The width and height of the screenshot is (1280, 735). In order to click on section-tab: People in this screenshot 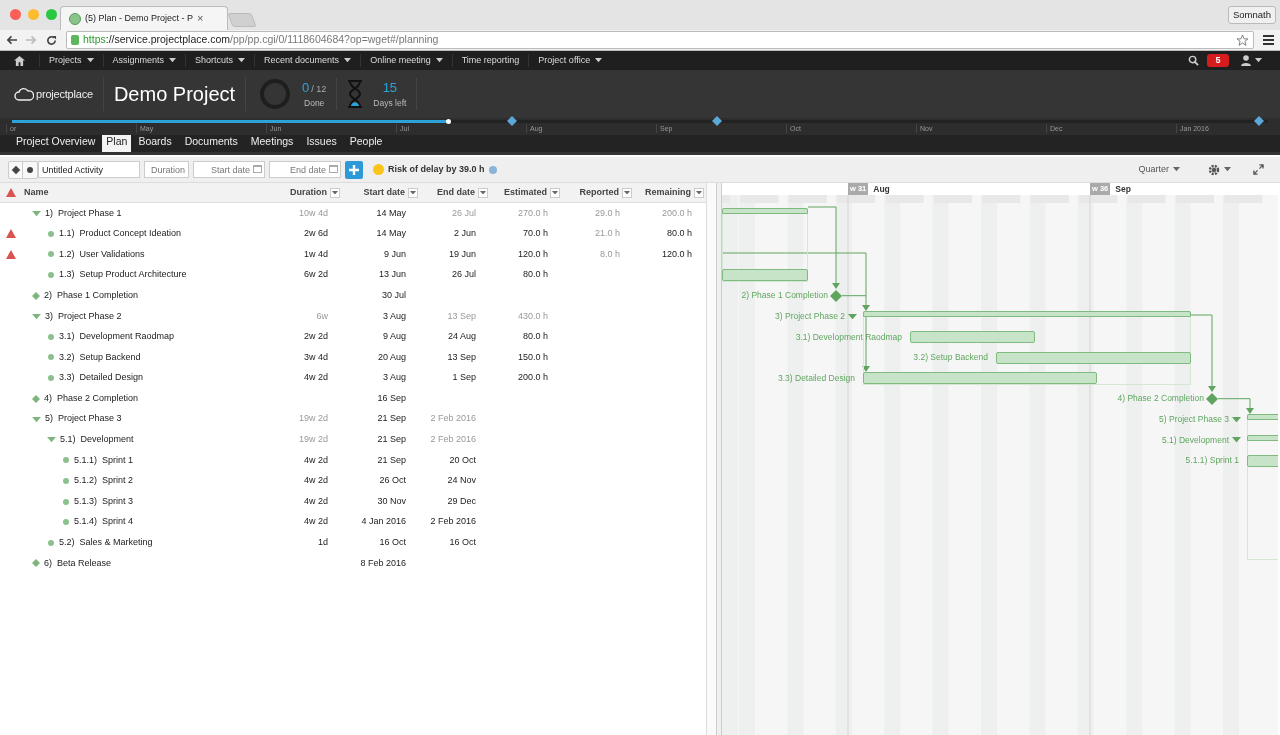, I will do `click(366, 142)`.